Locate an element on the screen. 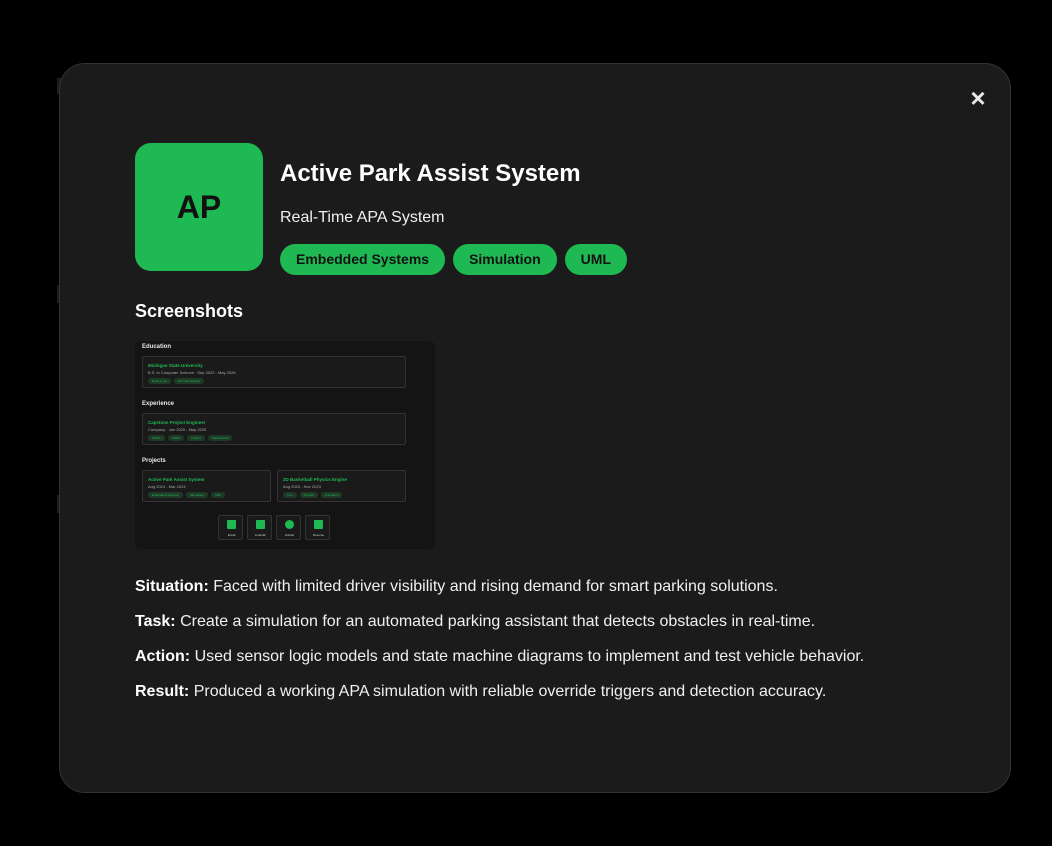 This screenshot has height=846, width=1052. screenshot-linkedin-button: LinkedIn is located at coordinates (259, 527).